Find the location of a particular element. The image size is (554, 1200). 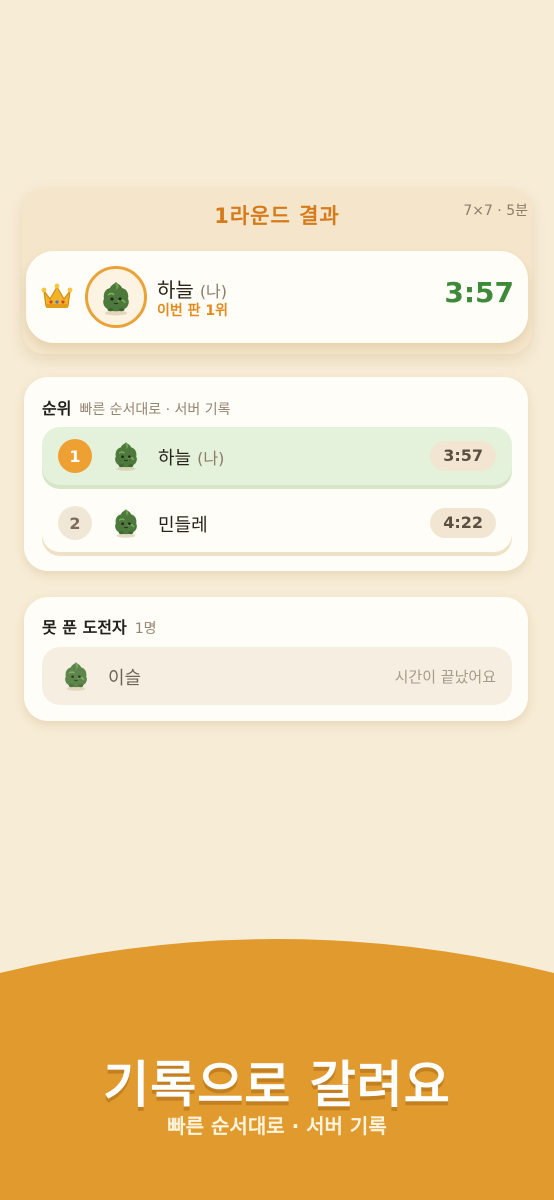

winner-avatar is located at coordinates (116, 297).